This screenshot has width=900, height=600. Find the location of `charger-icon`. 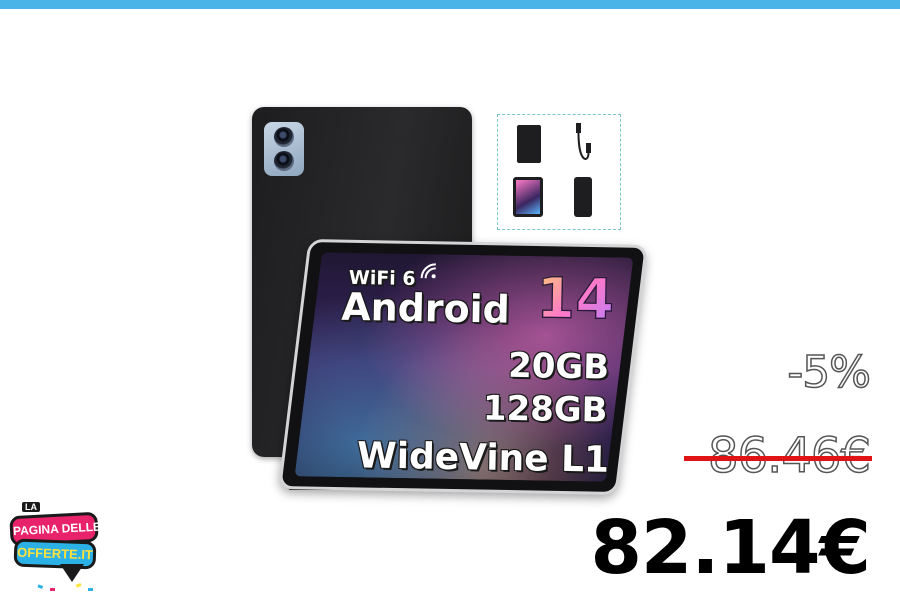

charger-icon is located at coordinates (583, 197).